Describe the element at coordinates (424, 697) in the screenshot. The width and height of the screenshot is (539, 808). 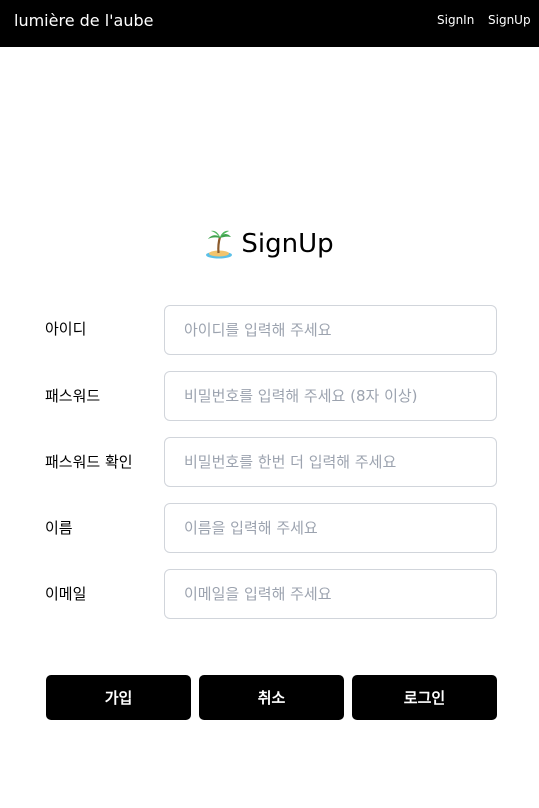
I see `login-button: 로그인` at that location.